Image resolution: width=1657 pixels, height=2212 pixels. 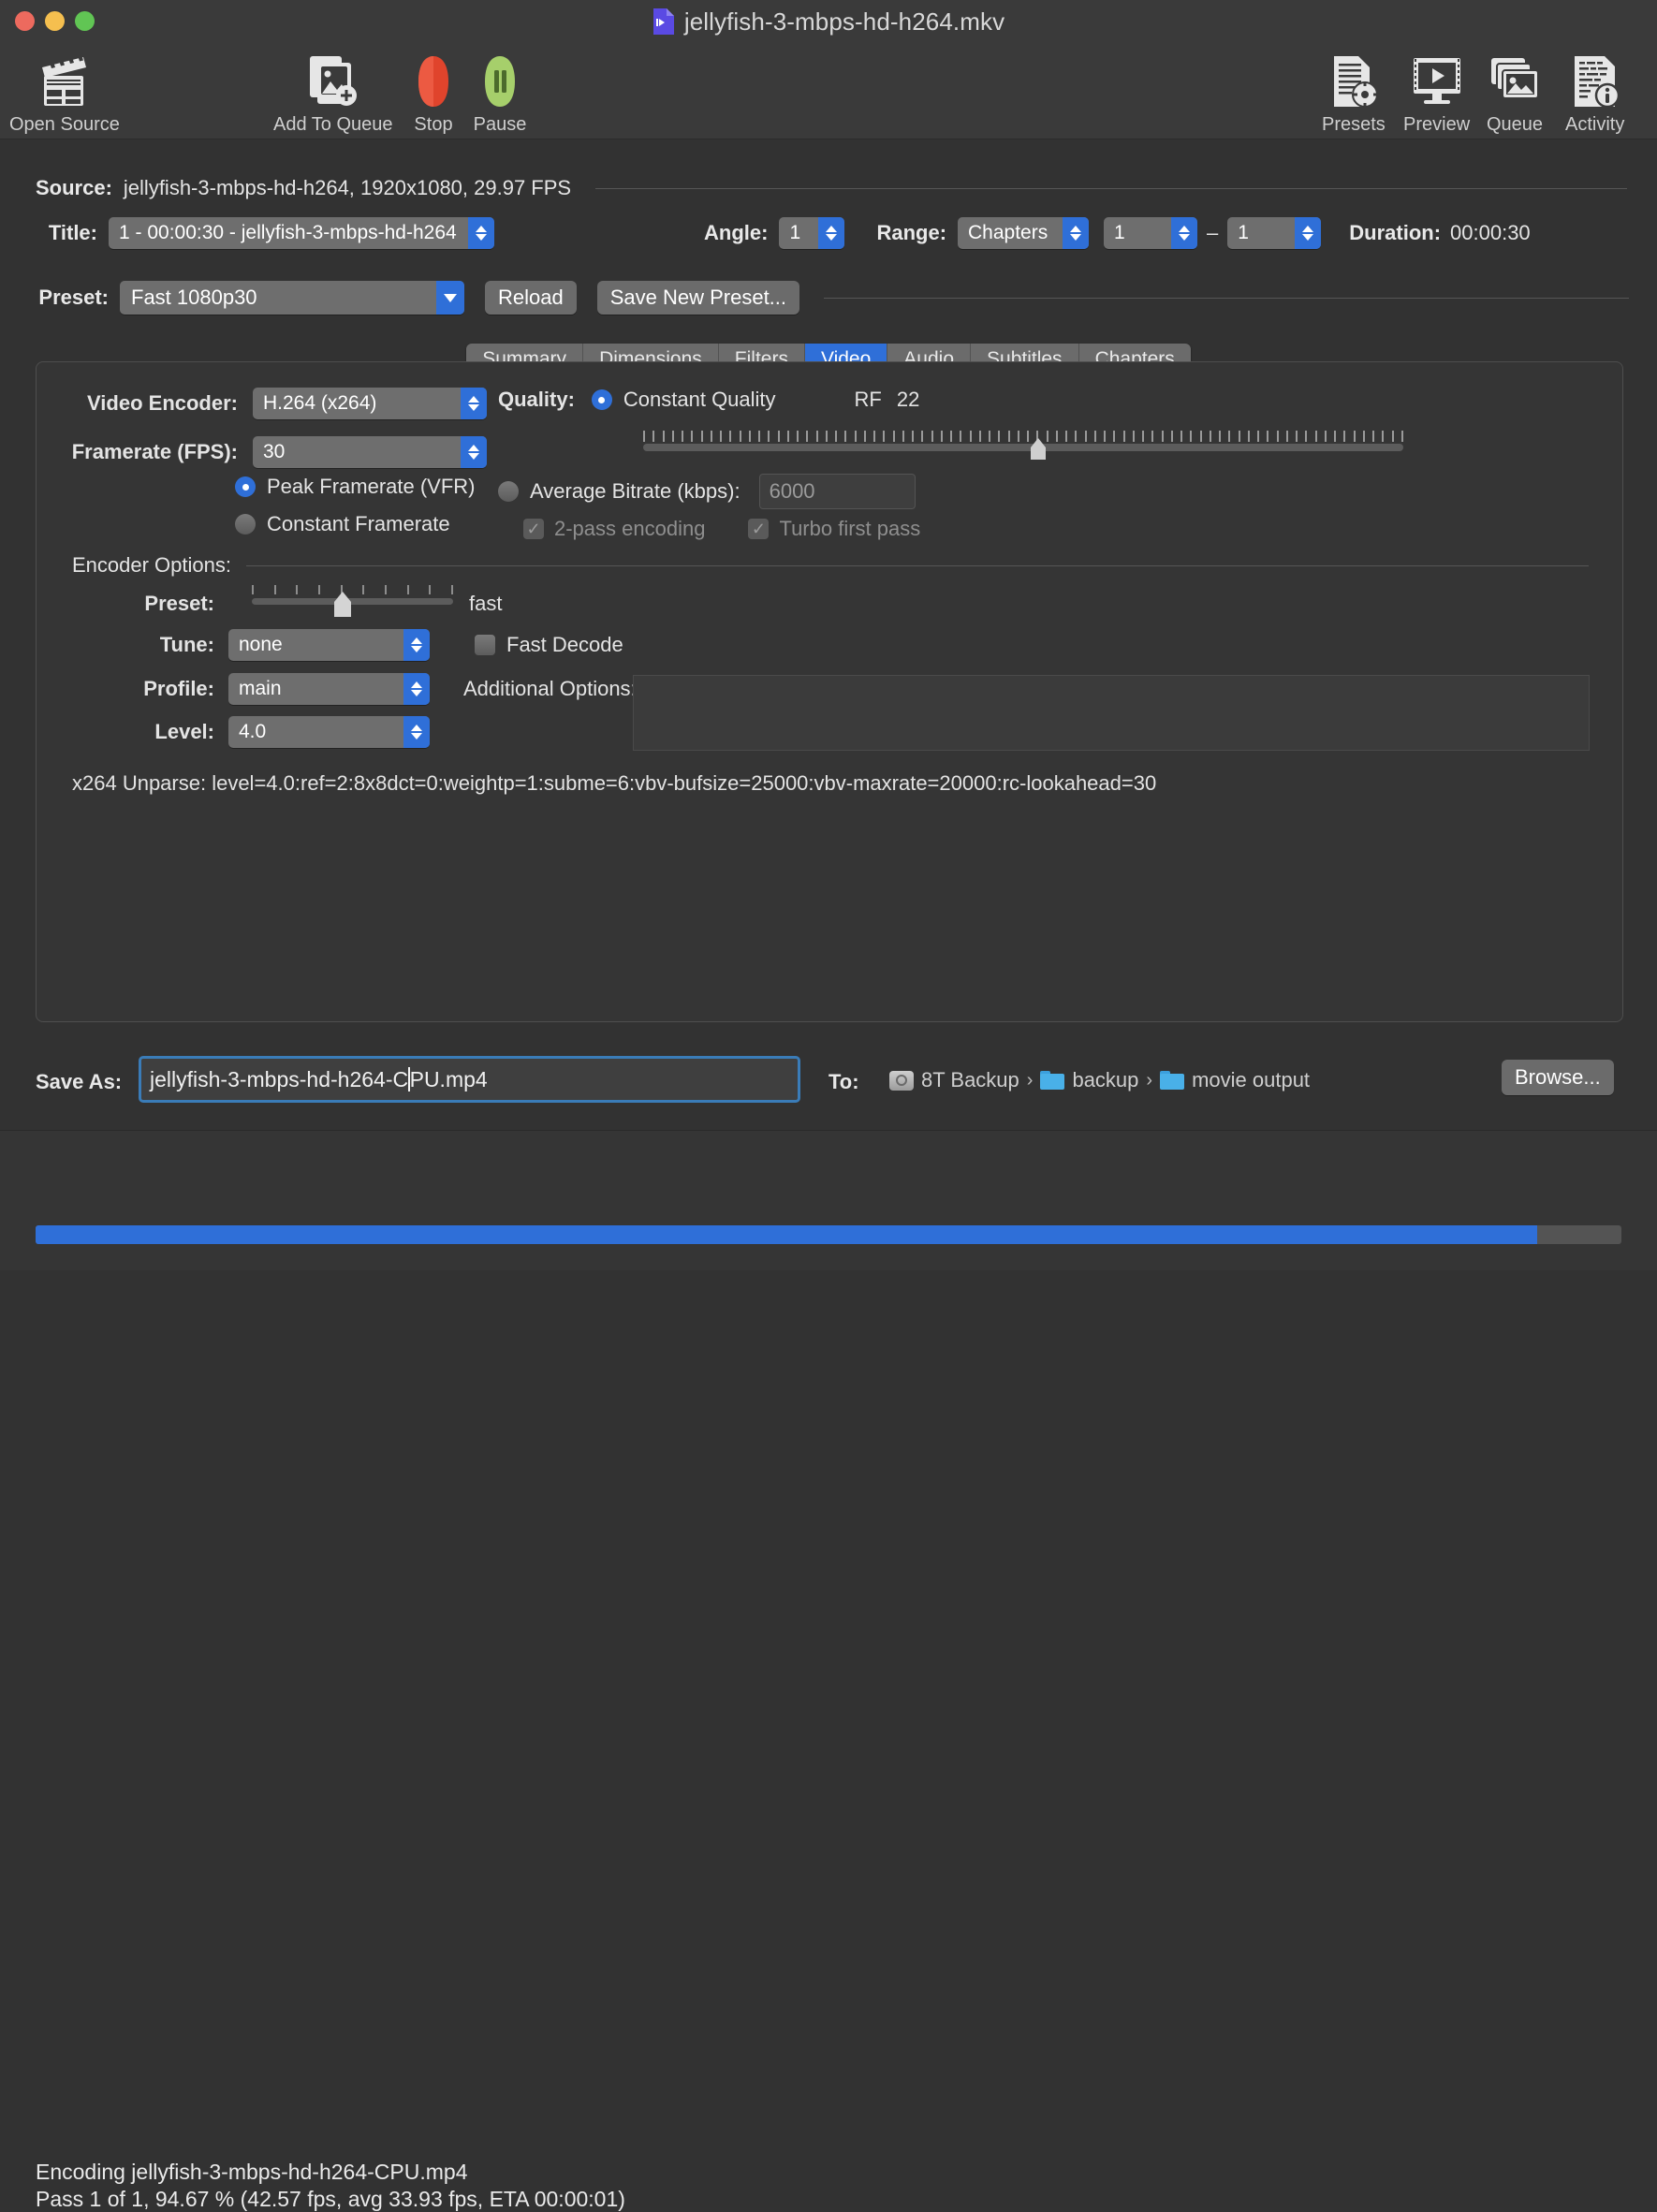 I want to click on rf-label: RF, so click(x=868, y=399).